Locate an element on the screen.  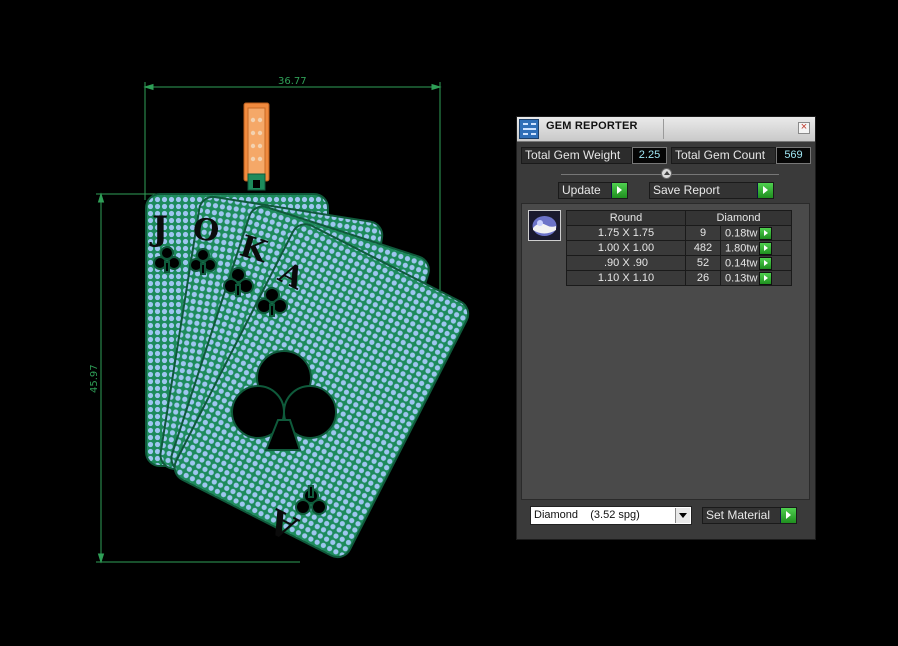
update-button-label: Update is located at coordinates (581, 190).